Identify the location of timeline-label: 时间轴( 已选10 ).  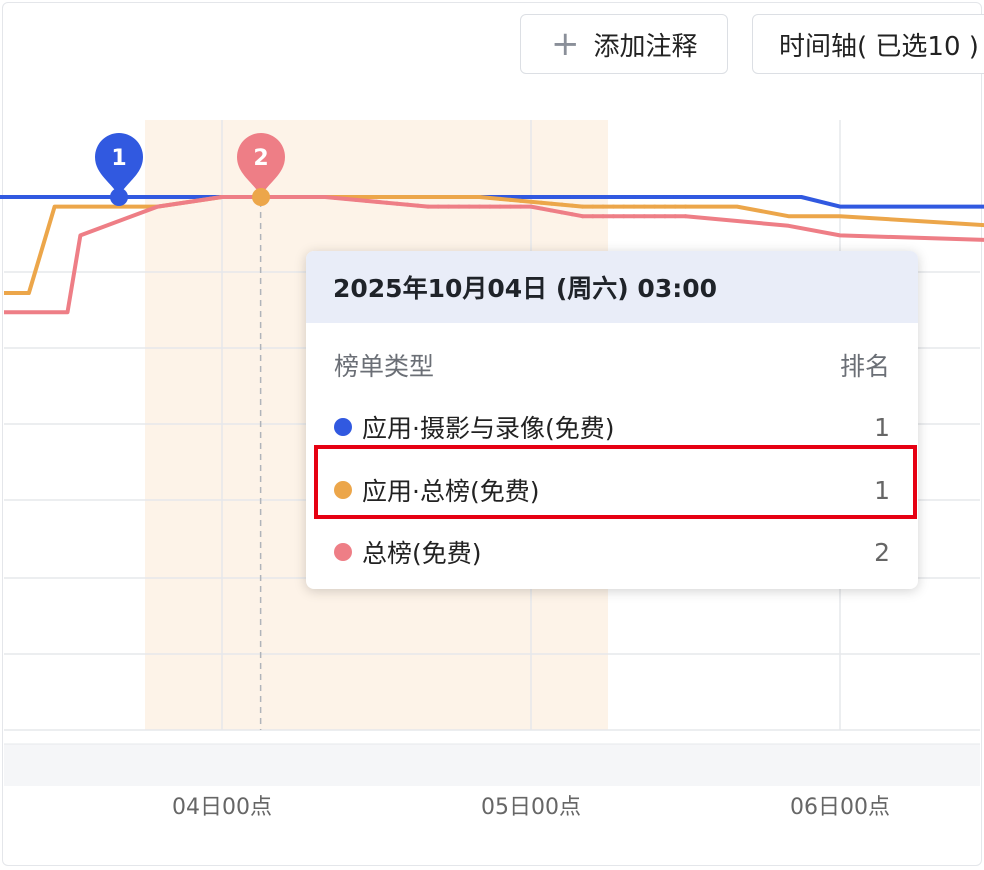
(879, 46).